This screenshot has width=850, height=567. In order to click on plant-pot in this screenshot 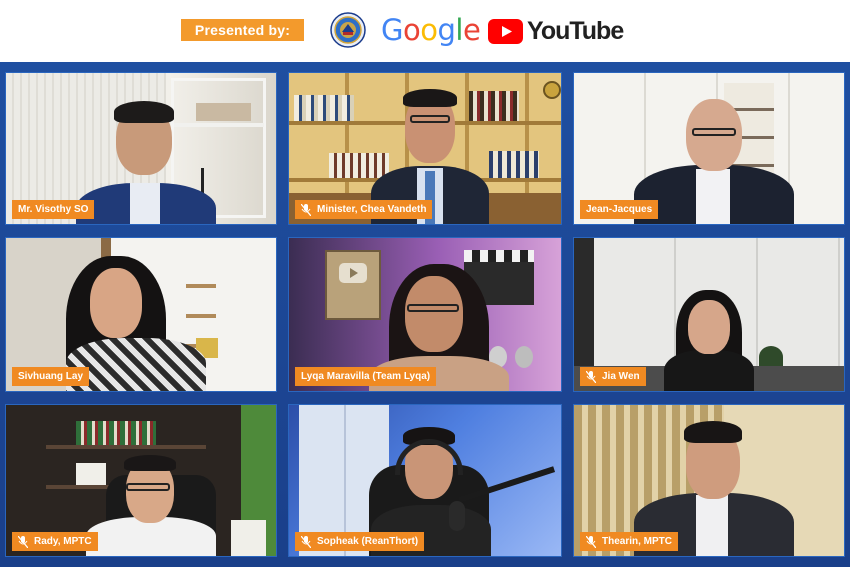, I will do `click(248, 538)`.